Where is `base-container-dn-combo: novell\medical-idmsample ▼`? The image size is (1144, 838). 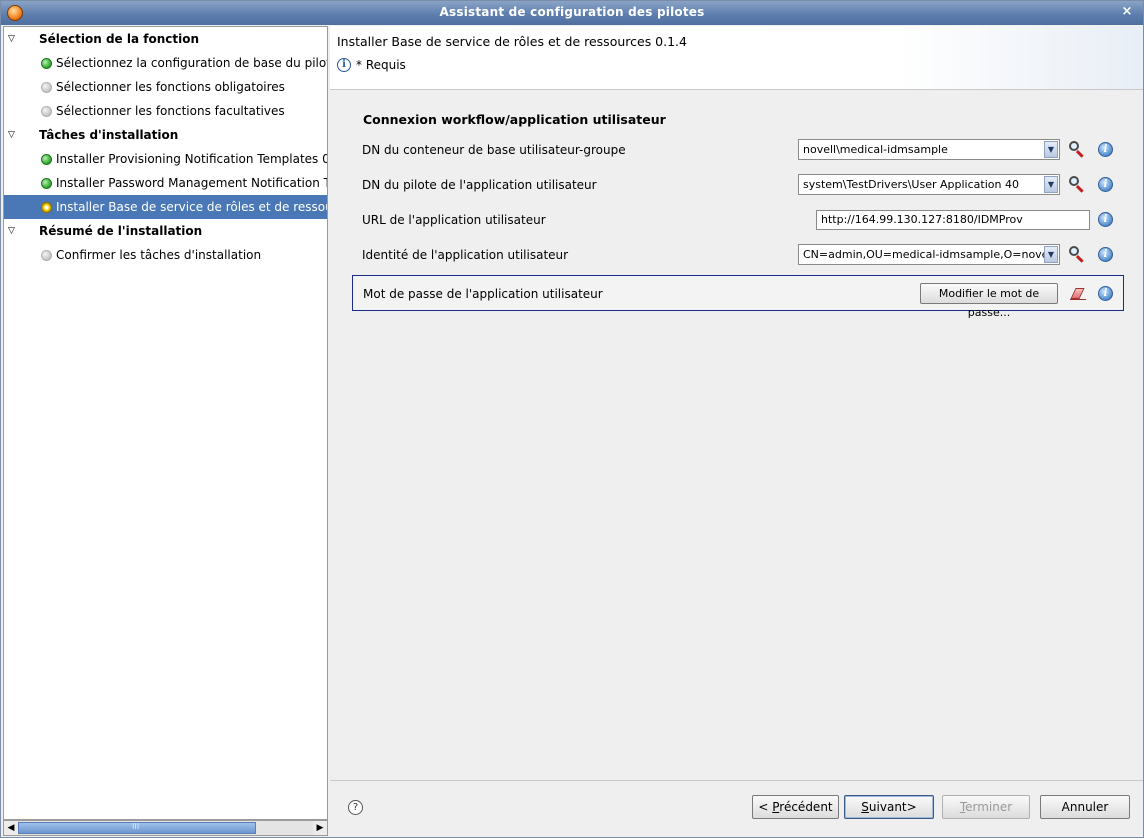 base-container-dn-combo: novell\medical-idmsample ▼ is located at coordinates (929, 149).